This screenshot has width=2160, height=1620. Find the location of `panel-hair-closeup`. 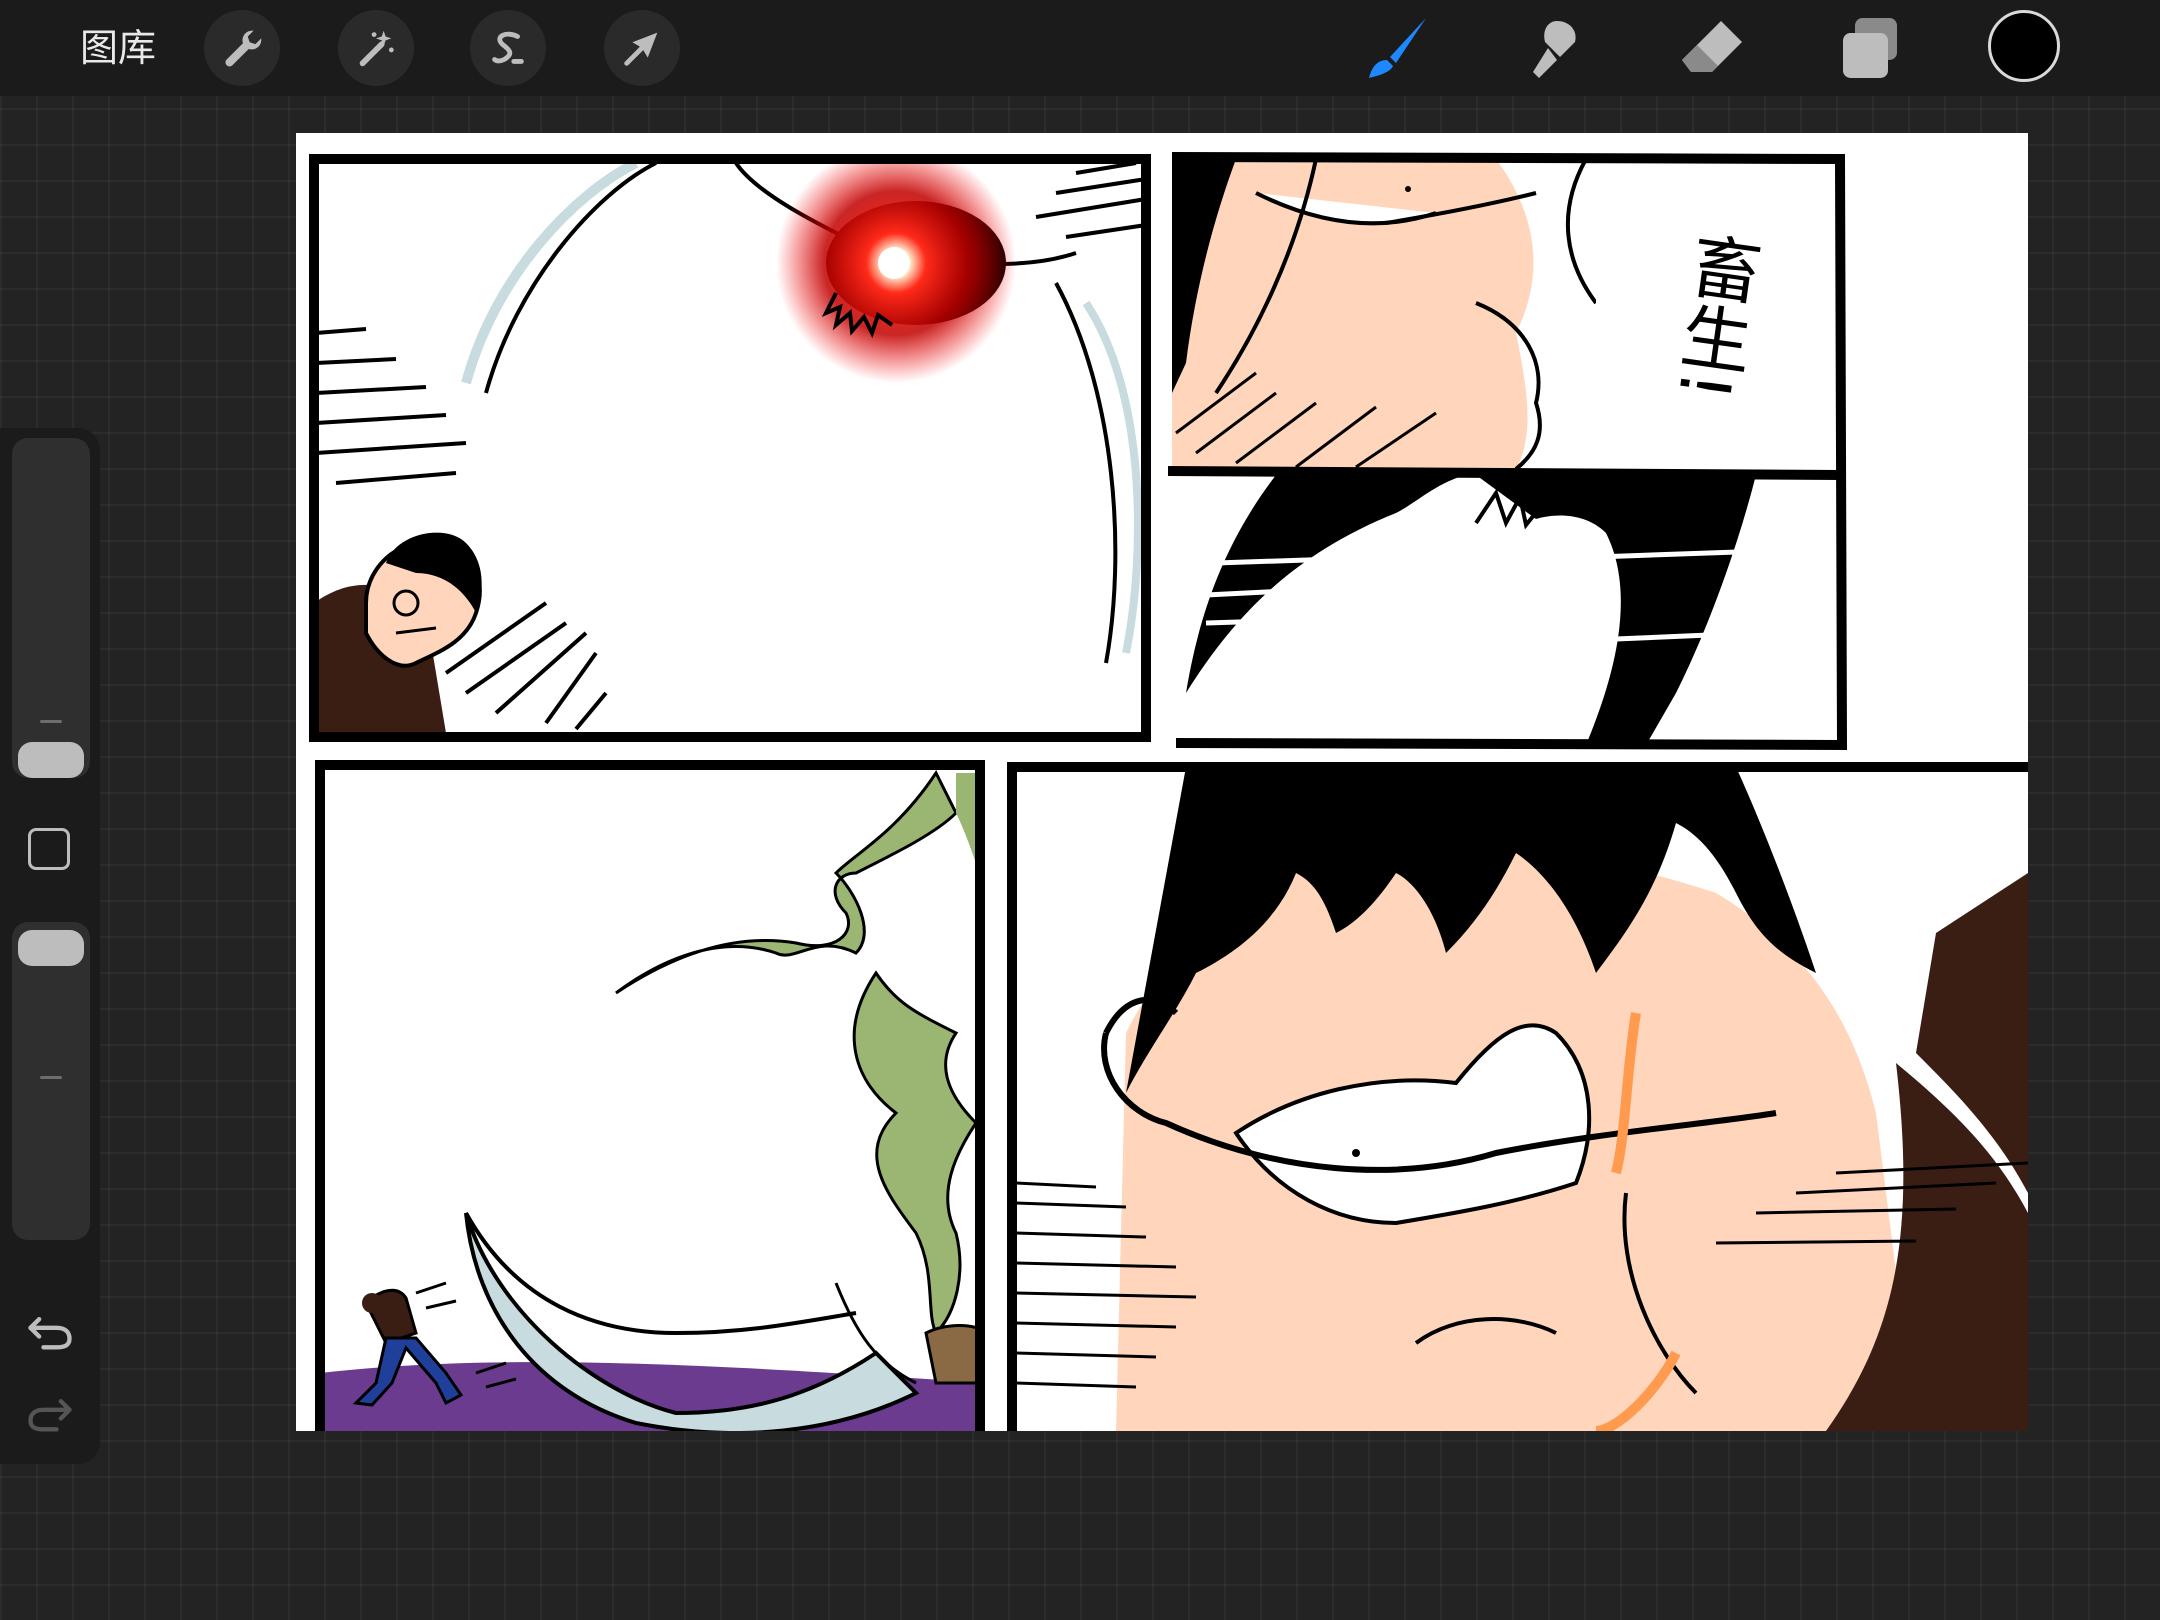

panel-hair-closeup is located at coordinates (1476, 610).